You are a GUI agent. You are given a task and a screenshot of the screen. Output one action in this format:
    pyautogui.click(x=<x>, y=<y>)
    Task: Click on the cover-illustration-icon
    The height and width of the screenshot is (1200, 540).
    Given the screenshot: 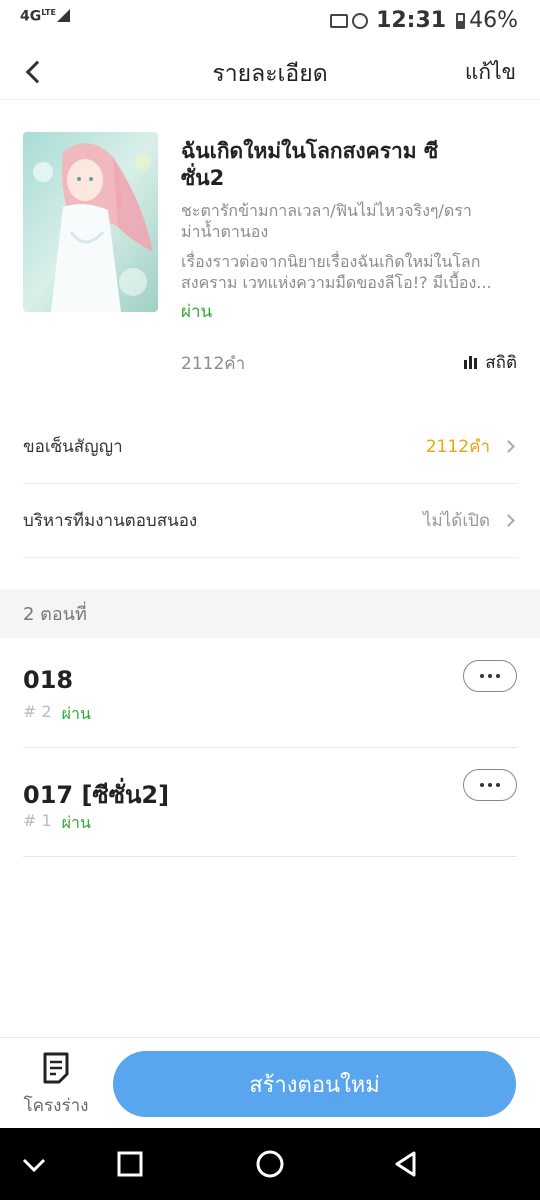 What is the action you would take?
    pyautogui.click(x=90, y=222)
    